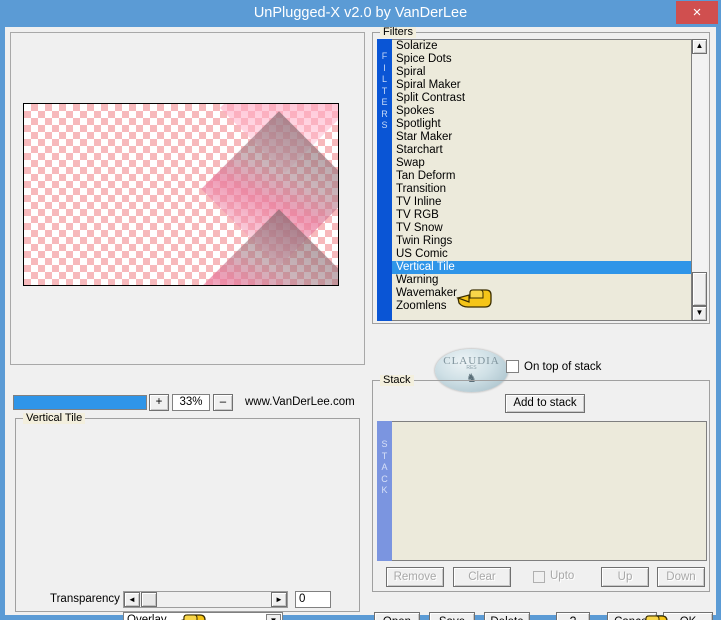  Describe the element at coordinates (181, 194) in the screenshot. I see `preview-image` at that location.